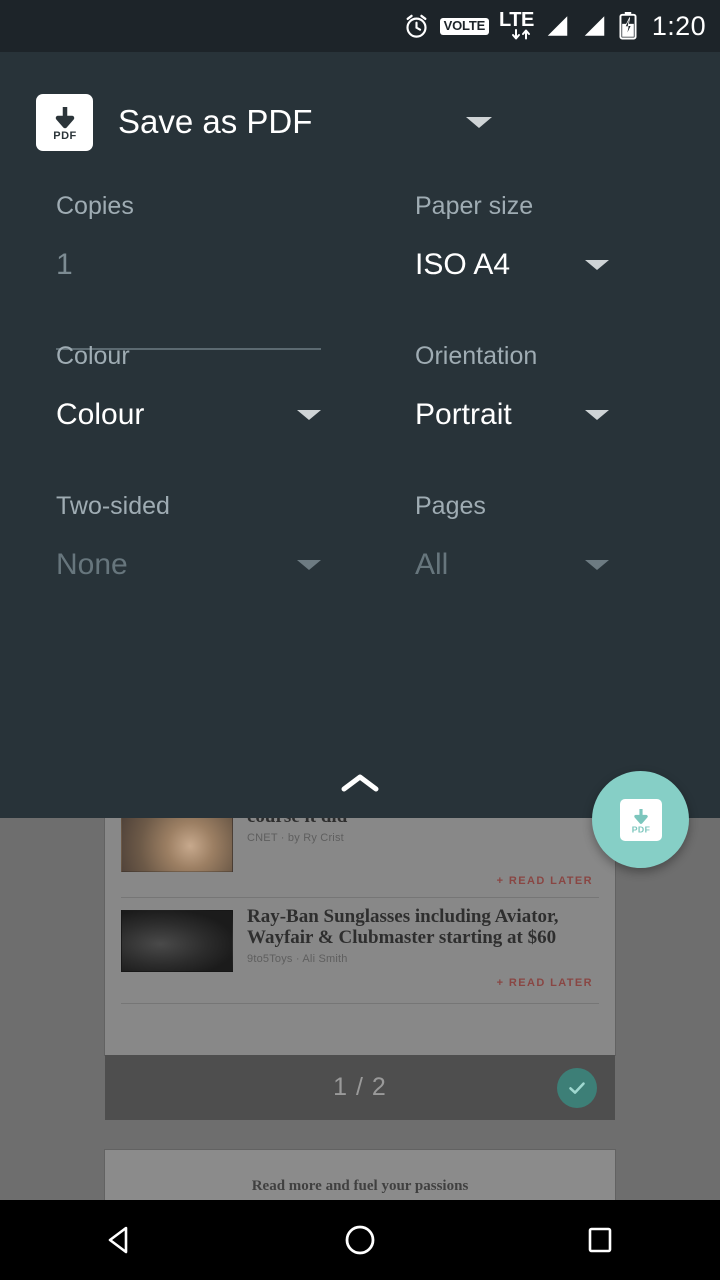 This screenshot has height=1280, width=720. I want to click on option-label: Paper size, so click(474, 206).